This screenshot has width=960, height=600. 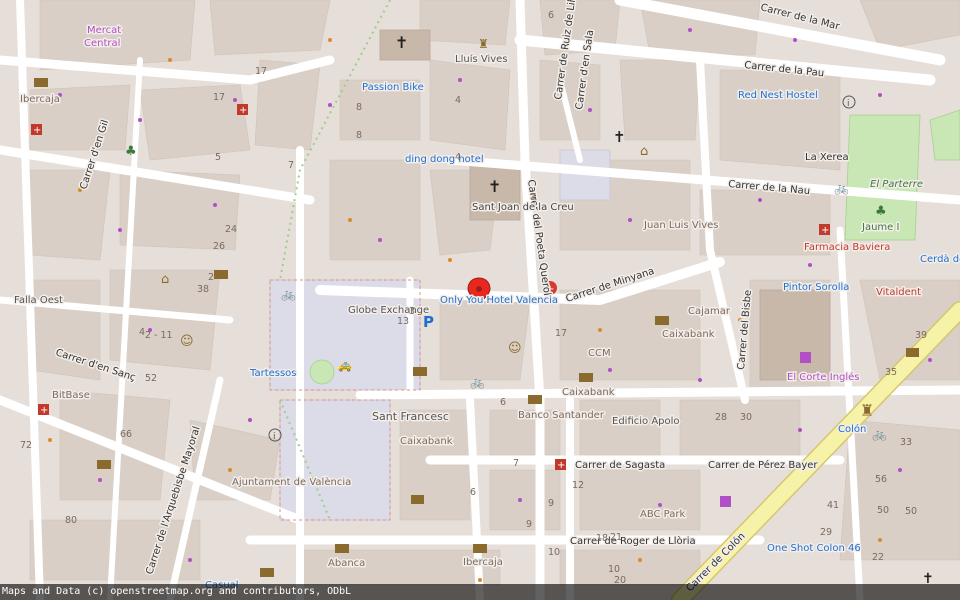 What do you see at coordinates (499, 301) in the screenshot?
I see `place-label: Only You Hotel Valencia` at bounding box center [499, 301].